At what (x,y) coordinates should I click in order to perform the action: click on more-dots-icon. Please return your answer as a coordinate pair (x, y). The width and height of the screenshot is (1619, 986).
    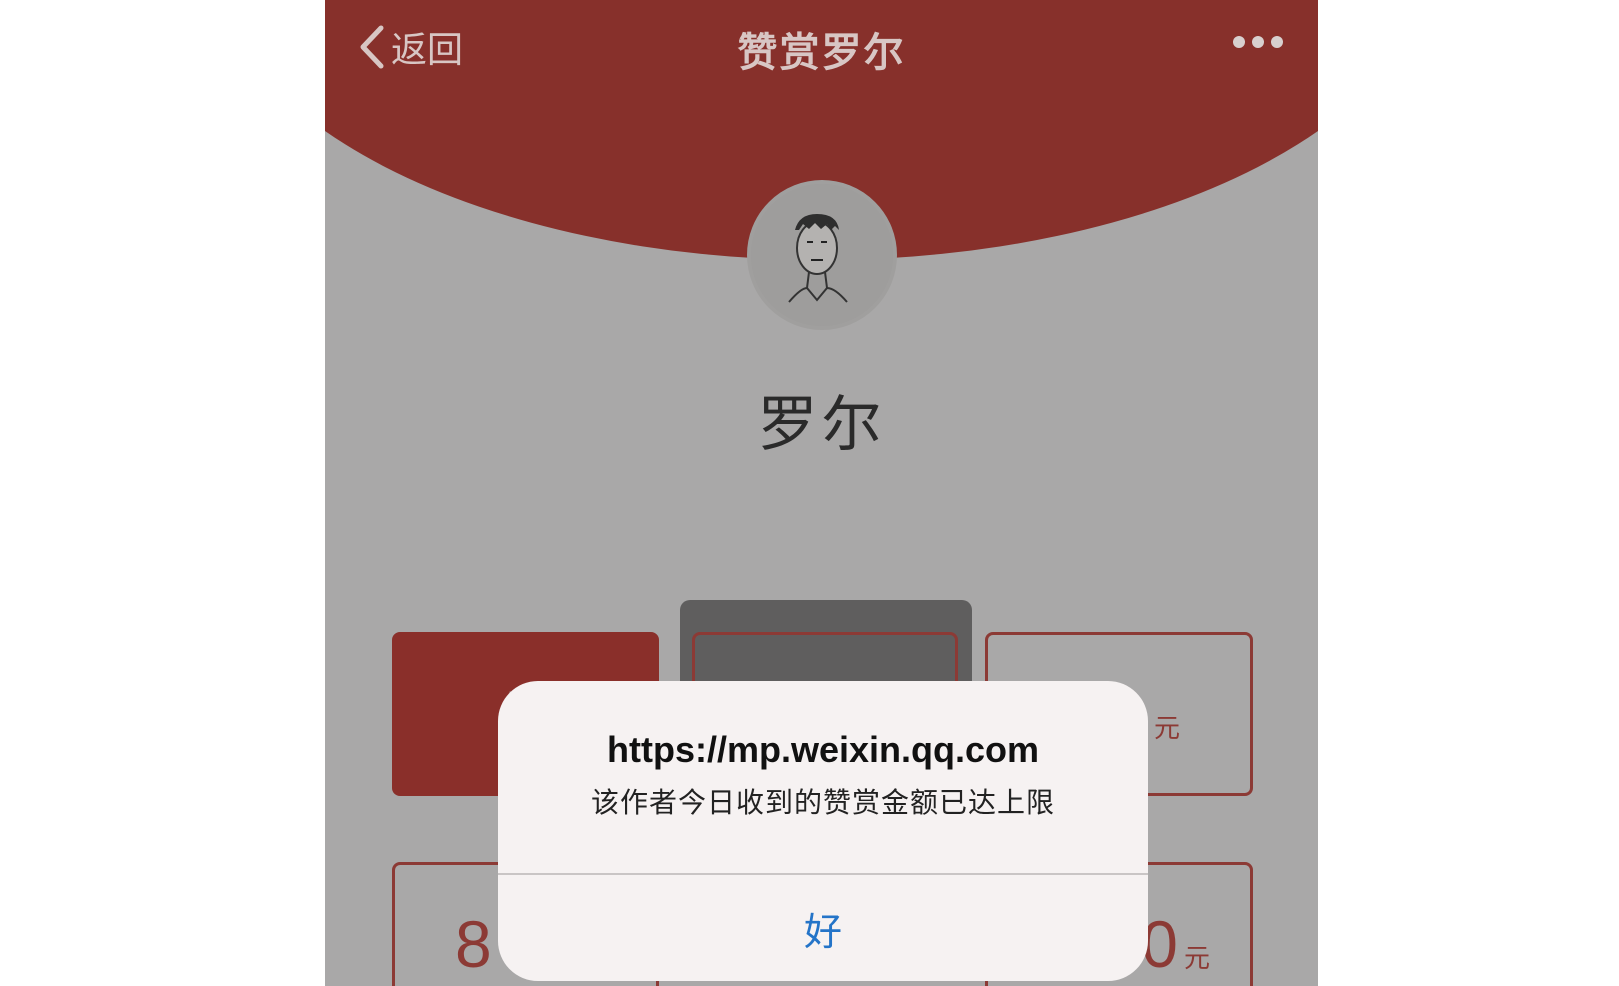
    Looking at the image, I should click on (1258, 42).